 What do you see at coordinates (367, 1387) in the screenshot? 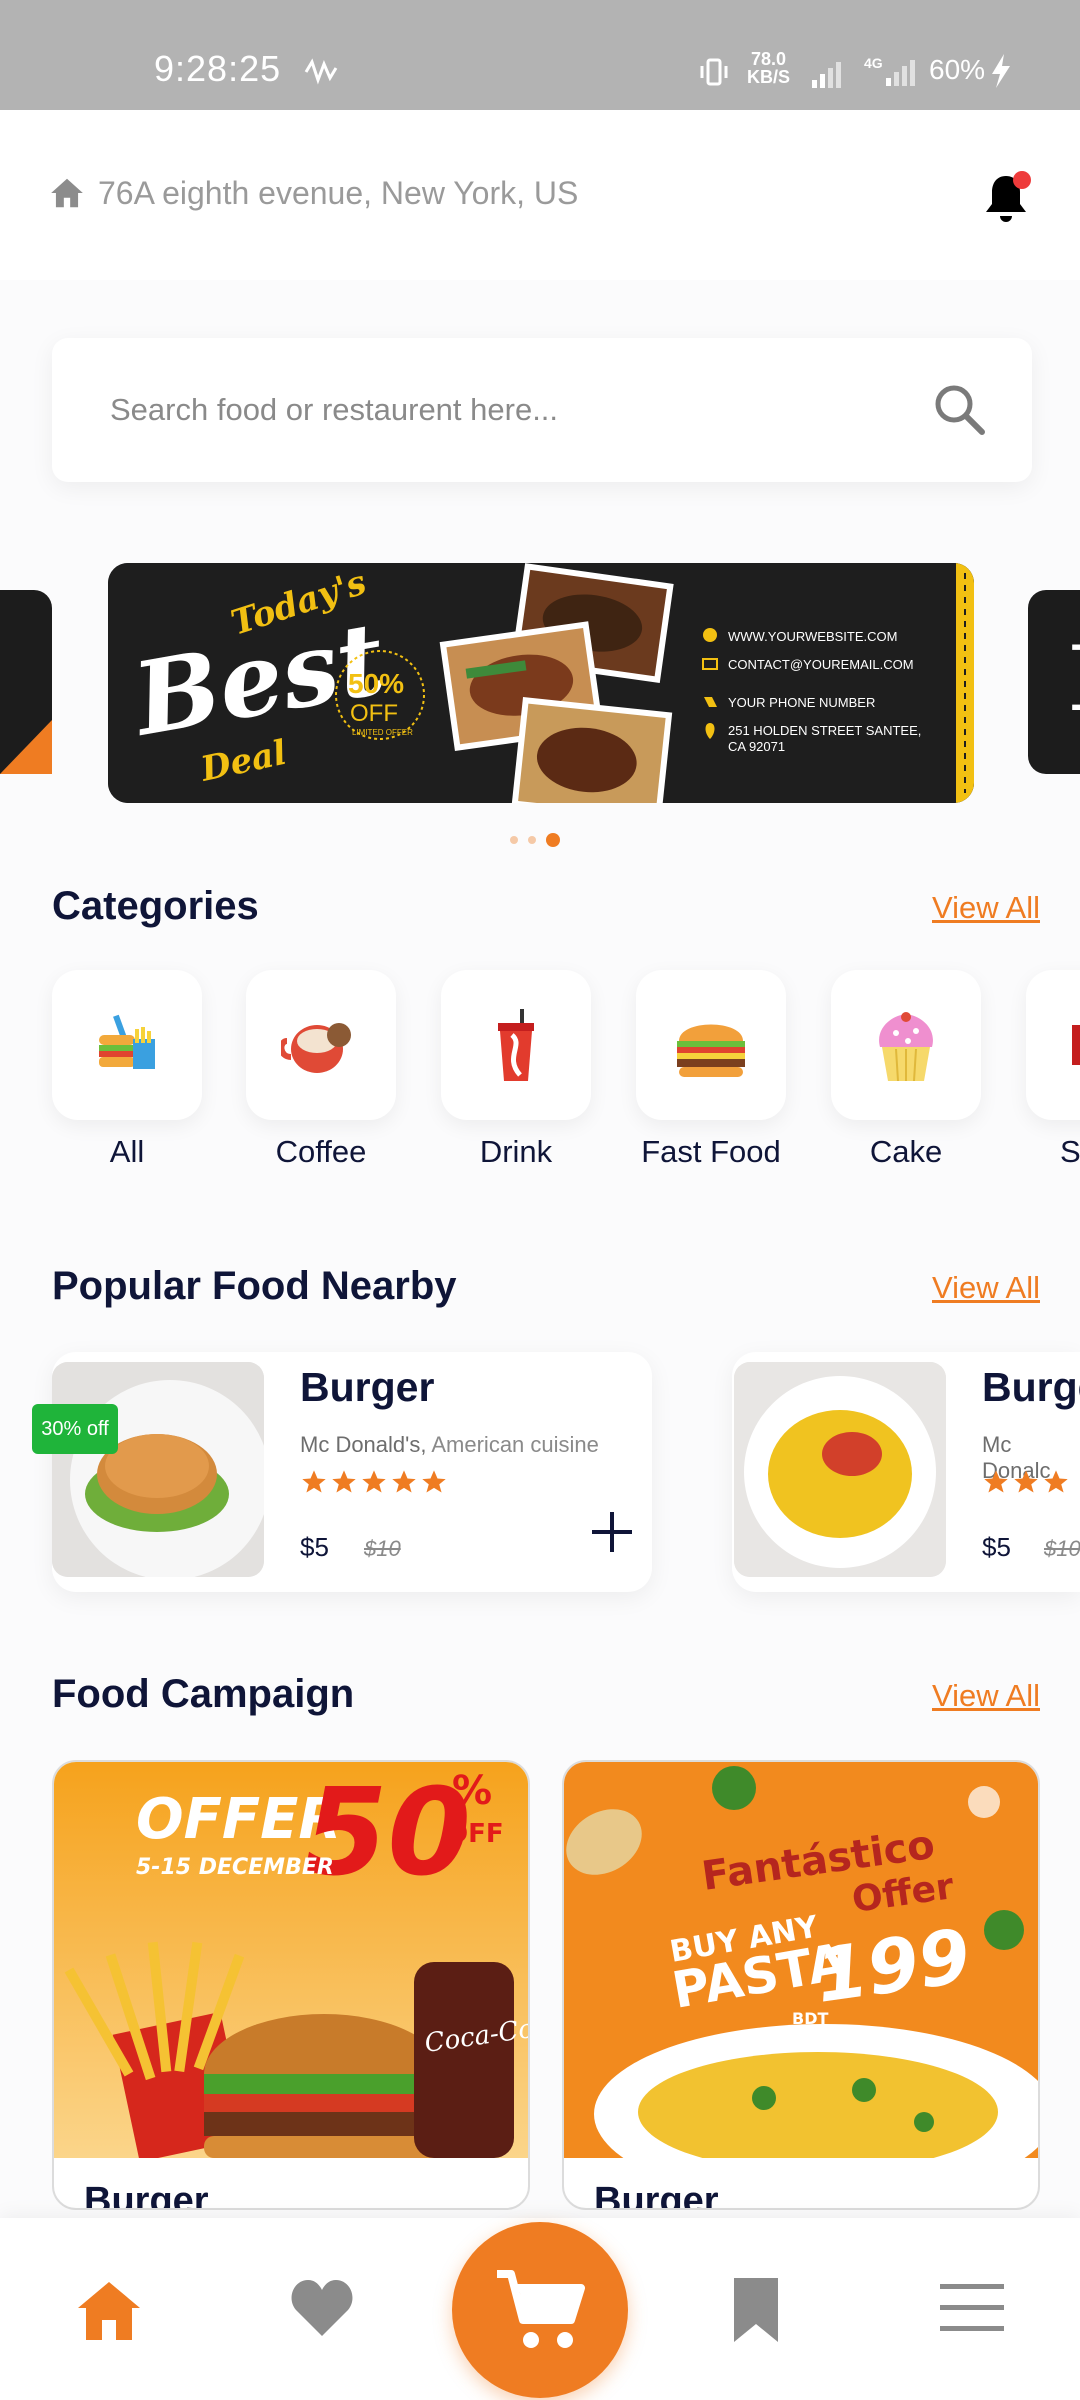
I see `food-name: Burger` at bounding box center [367, 1387].